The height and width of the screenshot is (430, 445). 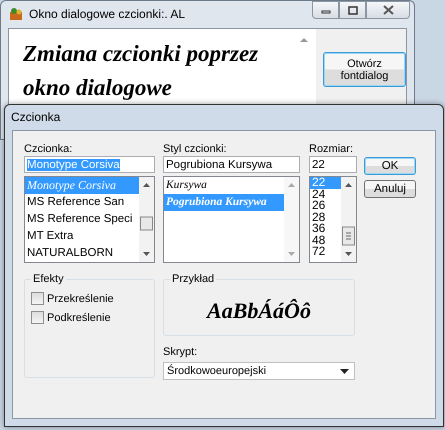 I want to click on app-icon, so click(x=16, y=14).